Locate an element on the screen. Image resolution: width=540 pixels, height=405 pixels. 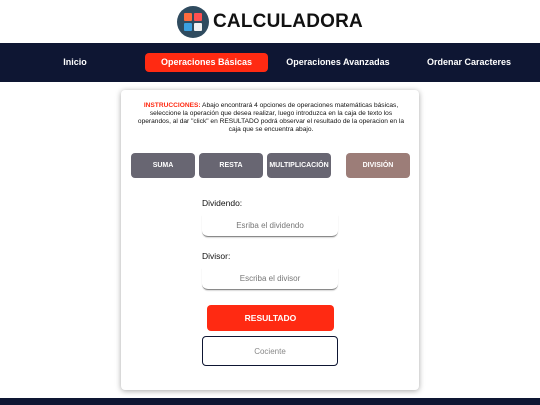
dividend-input is located at coordinates (270, 226).